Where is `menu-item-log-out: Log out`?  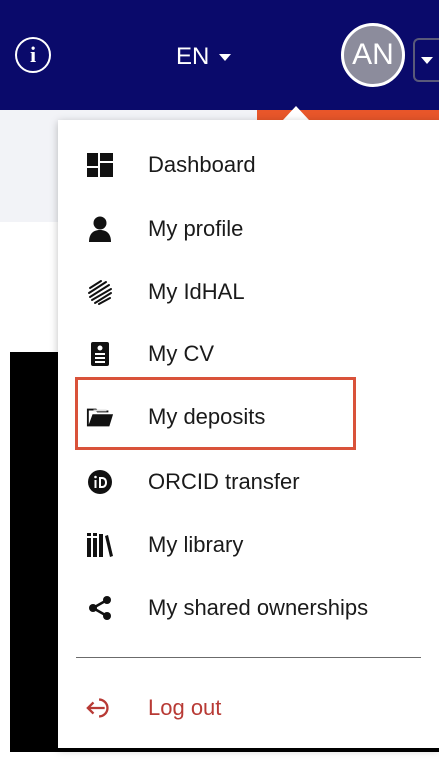
menu-item-log-out: Log out is located at coordinates (248, 708).